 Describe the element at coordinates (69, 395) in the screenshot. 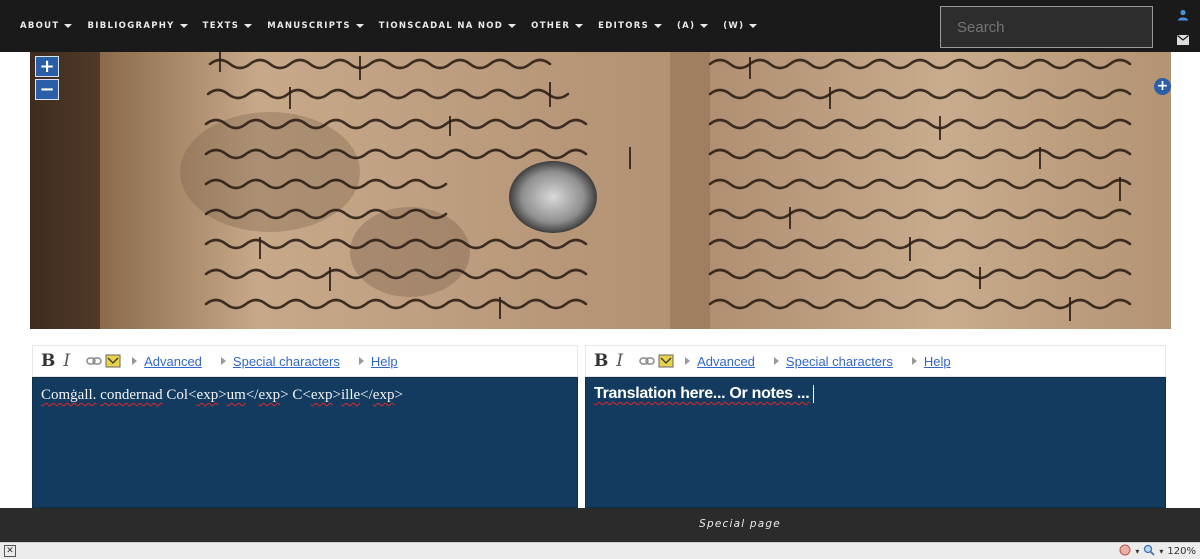

I see `text-segment: Comġall.` at that location.